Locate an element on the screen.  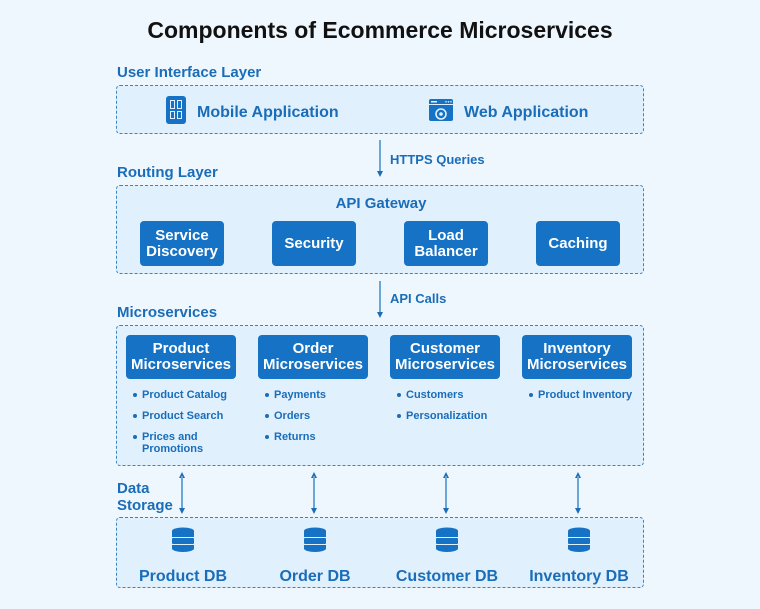
load-balancer-box: Load Balancer is located at coordinates (446, 243).